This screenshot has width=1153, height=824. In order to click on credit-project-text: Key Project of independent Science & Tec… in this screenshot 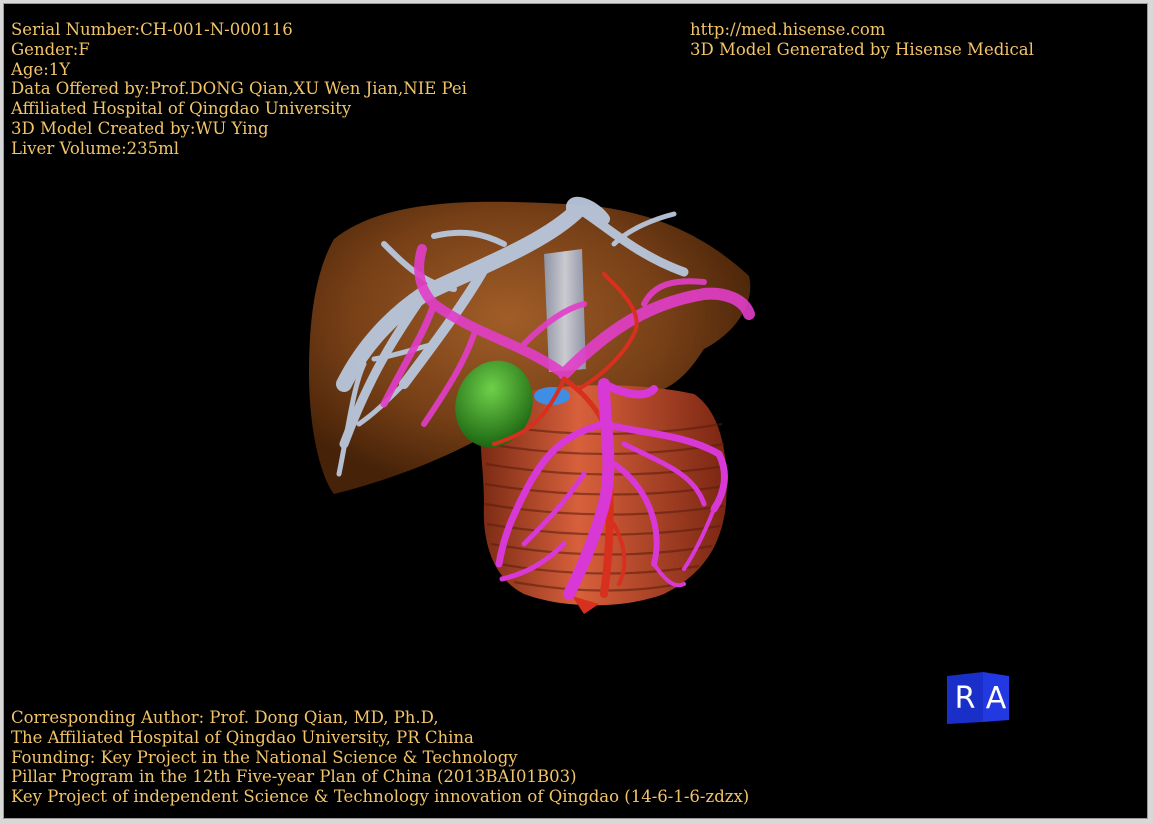, I will do `click(380, 797)`.